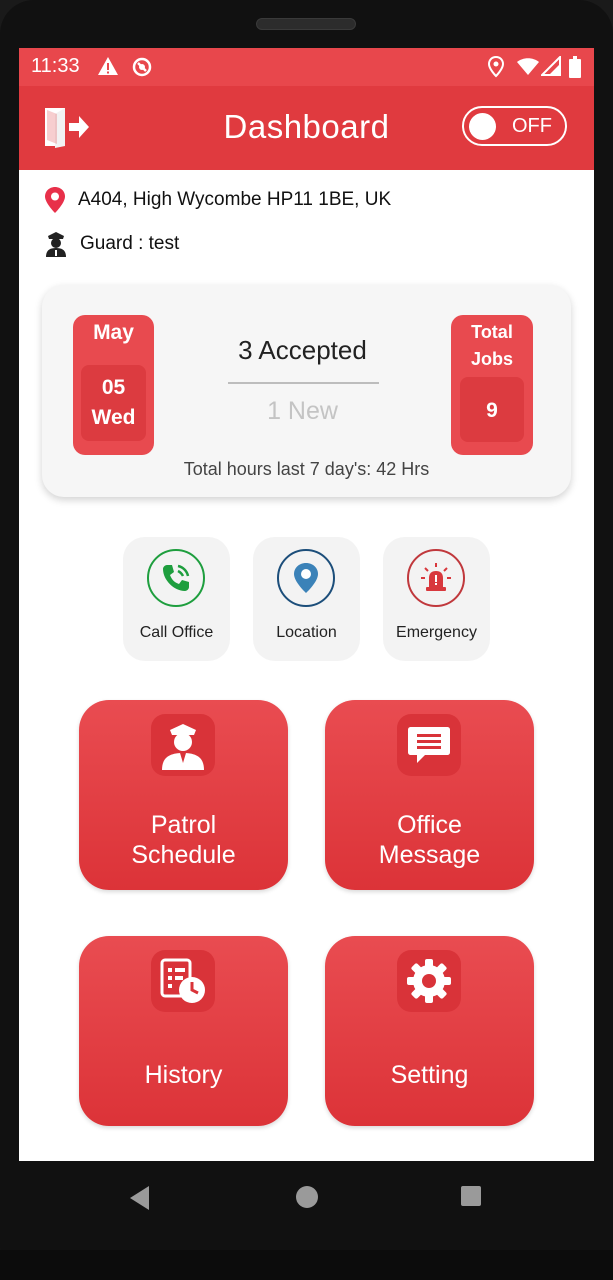 This screenshot has height=1280, width=613. I want to click on app-header: Dashboard OFF, so click(306, 128).